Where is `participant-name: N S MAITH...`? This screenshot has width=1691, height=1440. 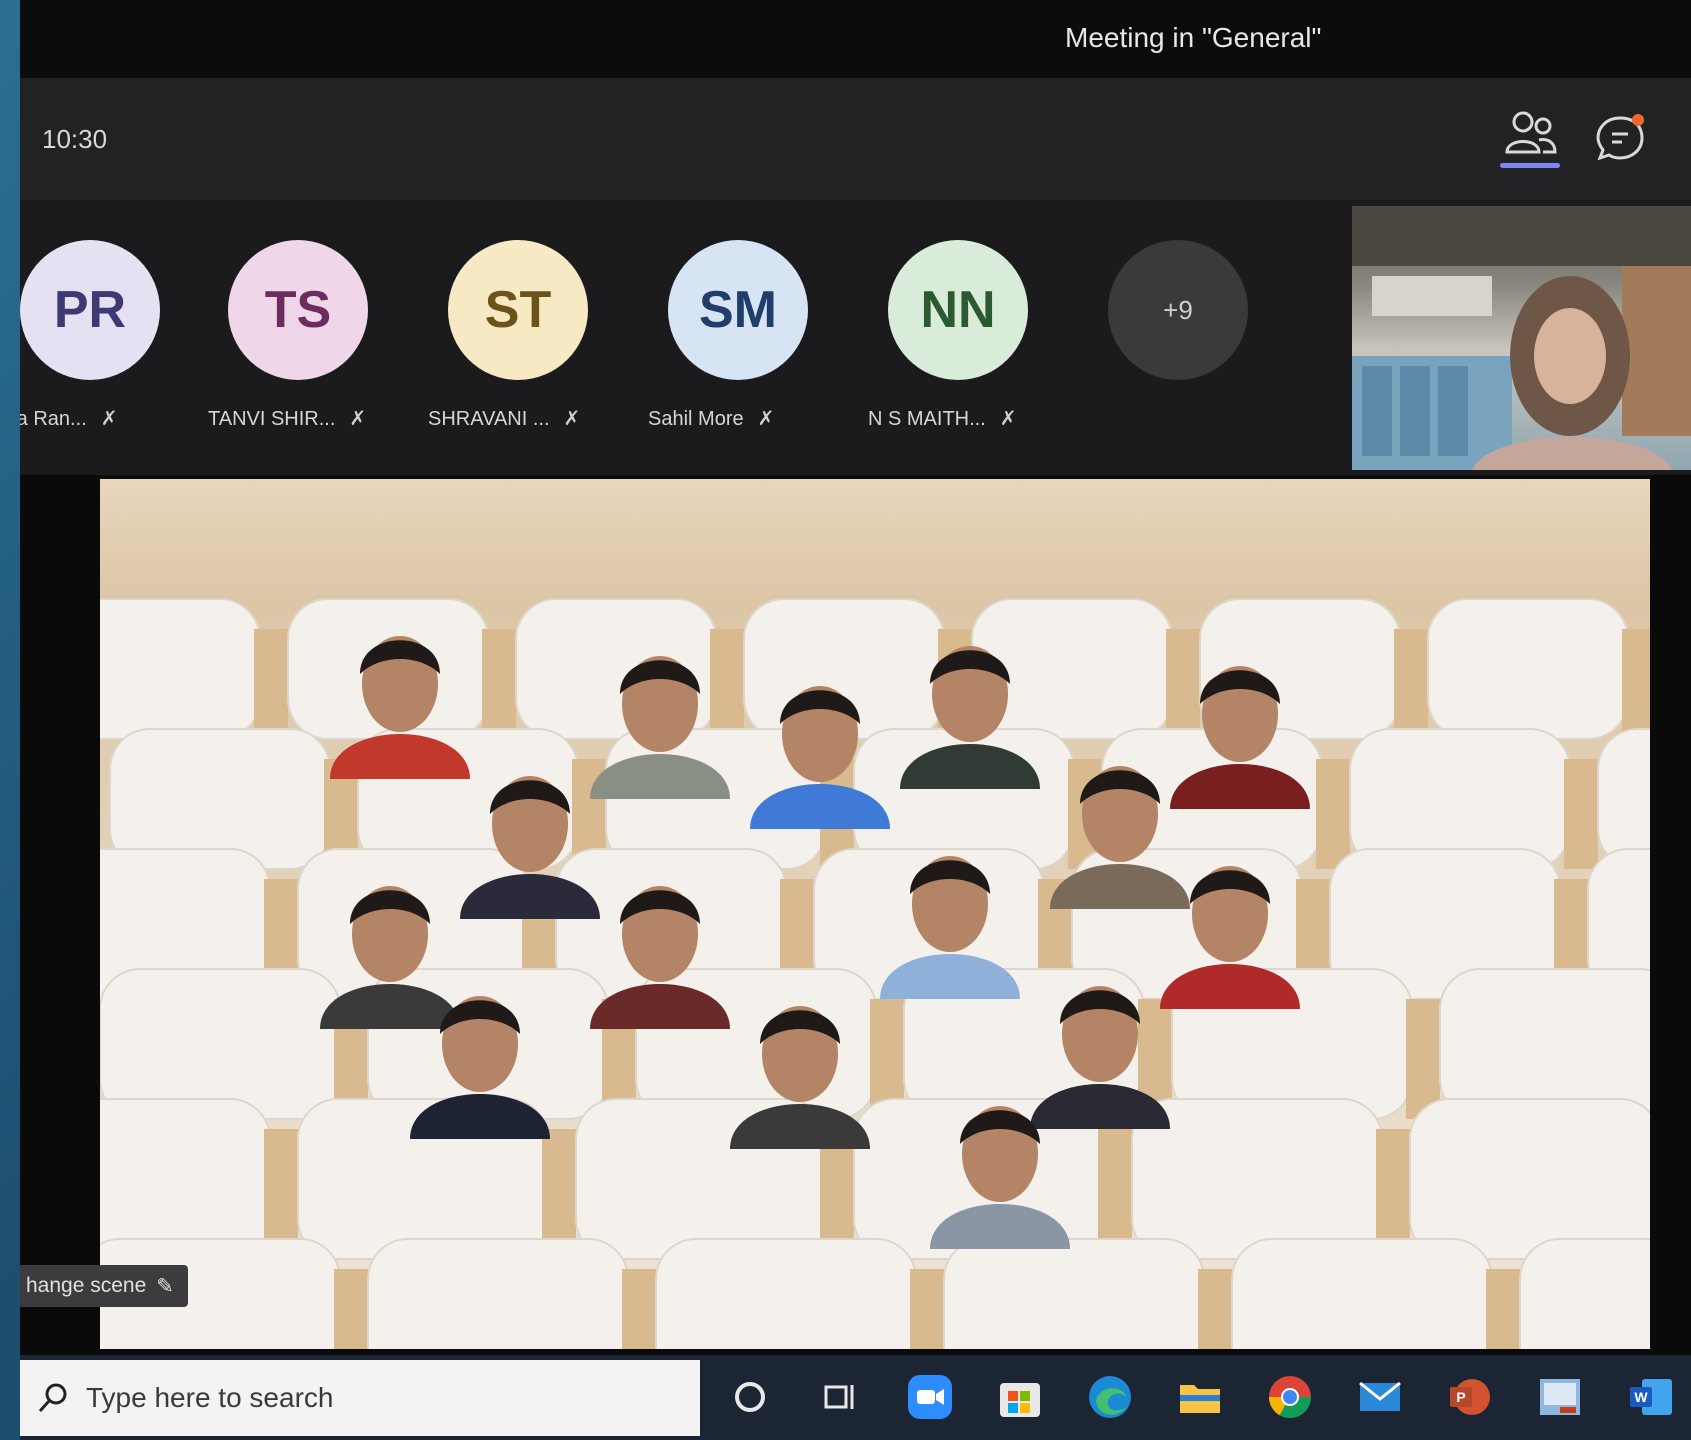
participant-name: N S MAITH... is located at coordinates (927, 419).